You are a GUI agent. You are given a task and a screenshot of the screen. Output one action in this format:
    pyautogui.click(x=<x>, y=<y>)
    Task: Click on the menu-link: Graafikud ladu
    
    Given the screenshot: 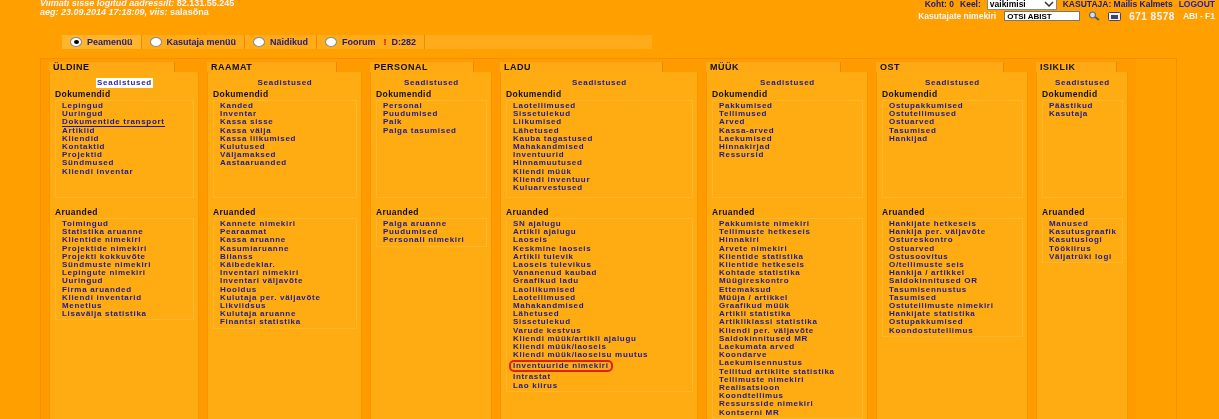 What is the action you would take?
    pyautogui.click(x=546, y=281)
    